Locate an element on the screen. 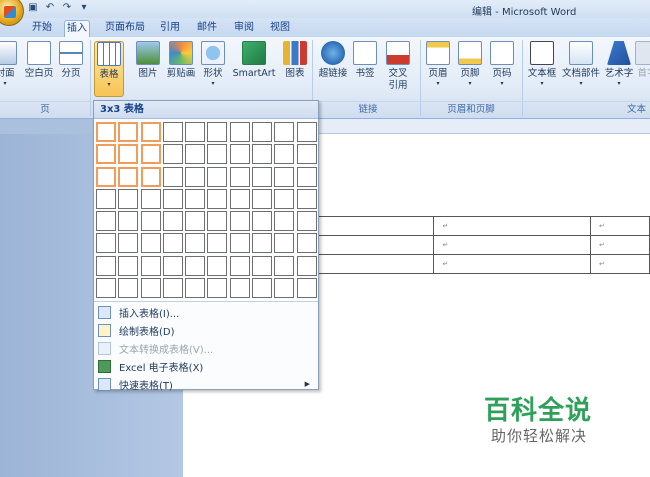  quick-tables-menu-item: 快速表格(T) ▶ is located at coordinates (206, 384).